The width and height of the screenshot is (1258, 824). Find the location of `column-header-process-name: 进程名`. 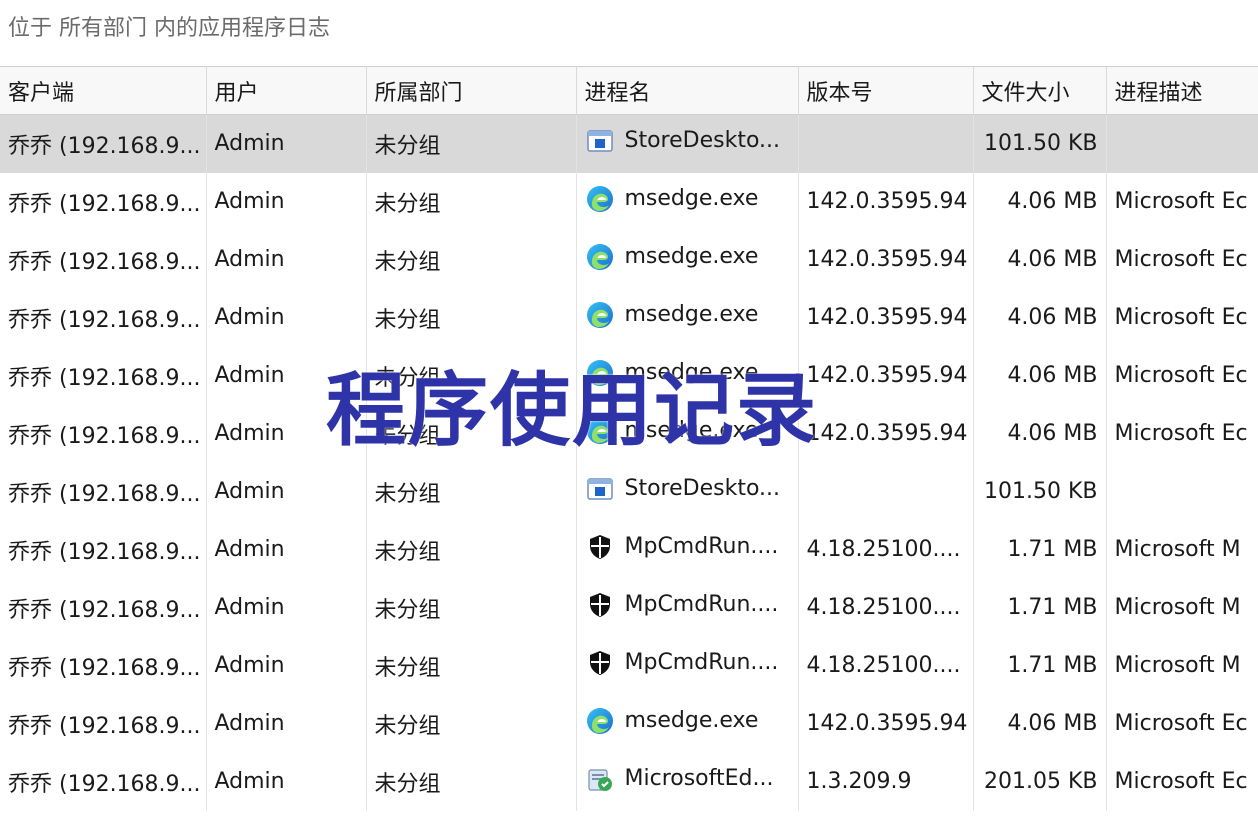

column-header-process-name: 进程名 is located at coordinates (687, 90).